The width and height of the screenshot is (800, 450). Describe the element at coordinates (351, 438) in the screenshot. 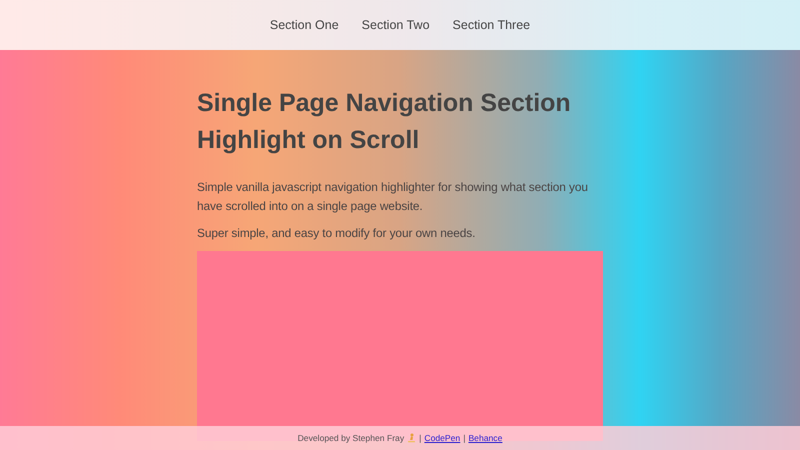

I see `credit-text: Developed by Stephen Fray` at that location.